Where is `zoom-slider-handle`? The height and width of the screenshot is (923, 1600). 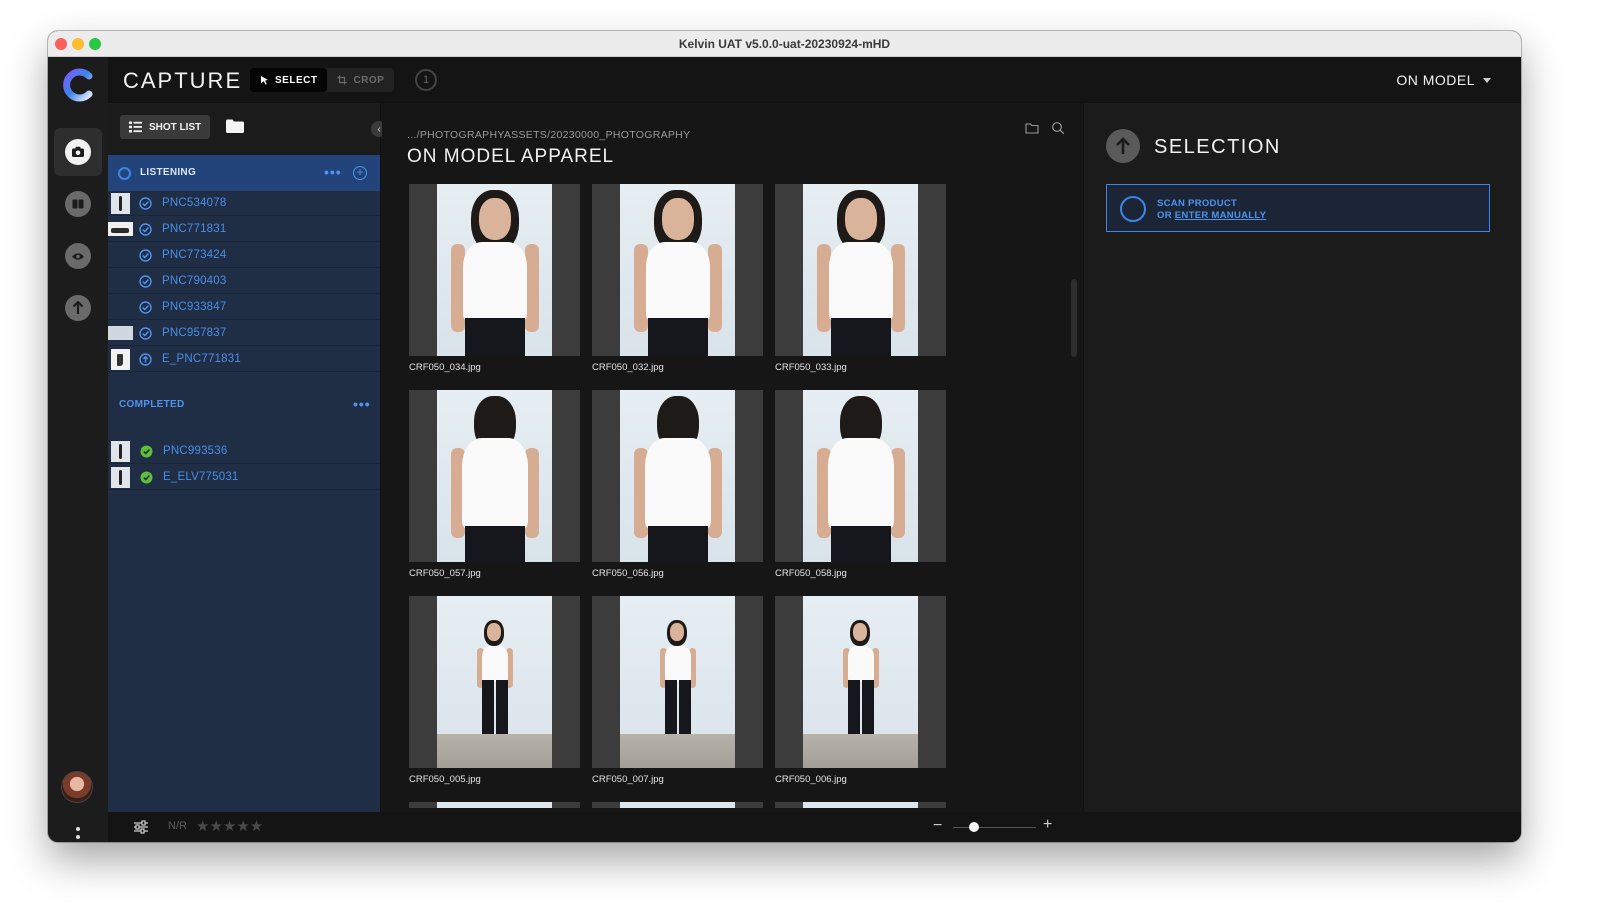 zoom-slider-handle is located at coordinates (973, 827).